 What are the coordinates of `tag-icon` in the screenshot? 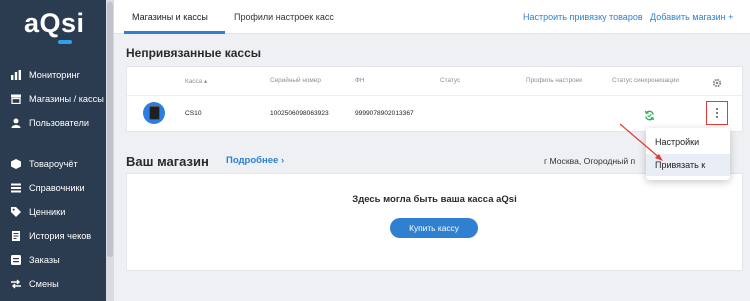 It's located at (16, 212).